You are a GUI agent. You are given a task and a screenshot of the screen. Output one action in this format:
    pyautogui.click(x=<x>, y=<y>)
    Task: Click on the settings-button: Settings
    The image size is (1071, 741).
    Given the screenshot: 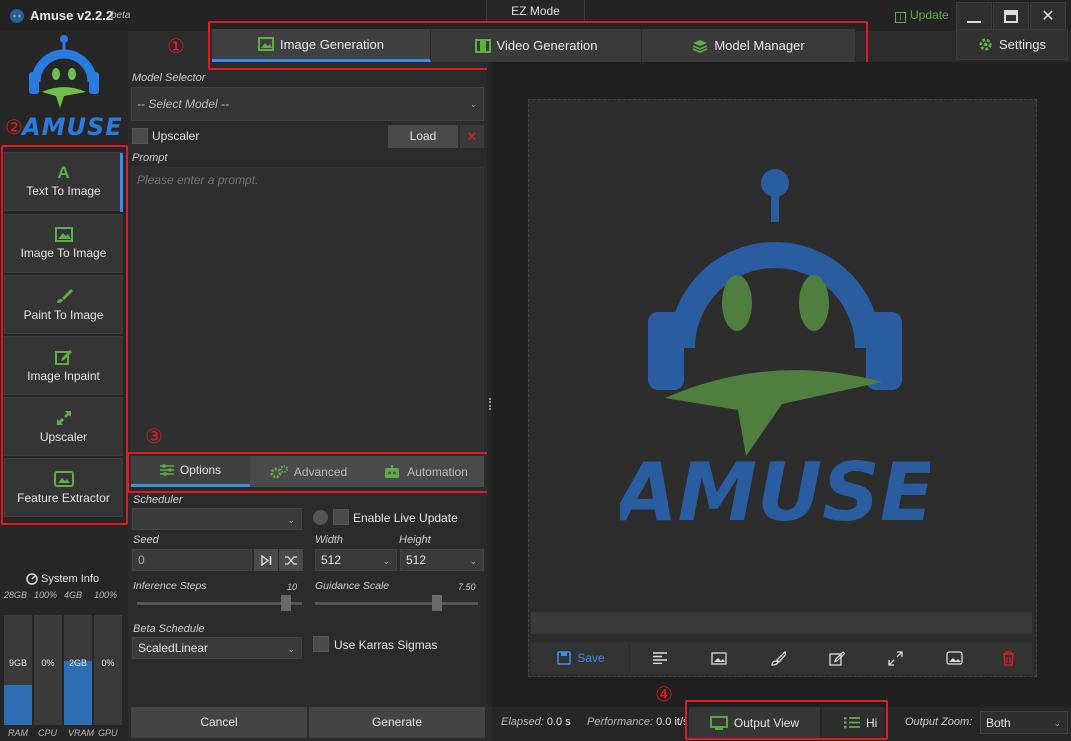 What is the action you would take?
    pyautogui.click(x=1012, y=44)
    